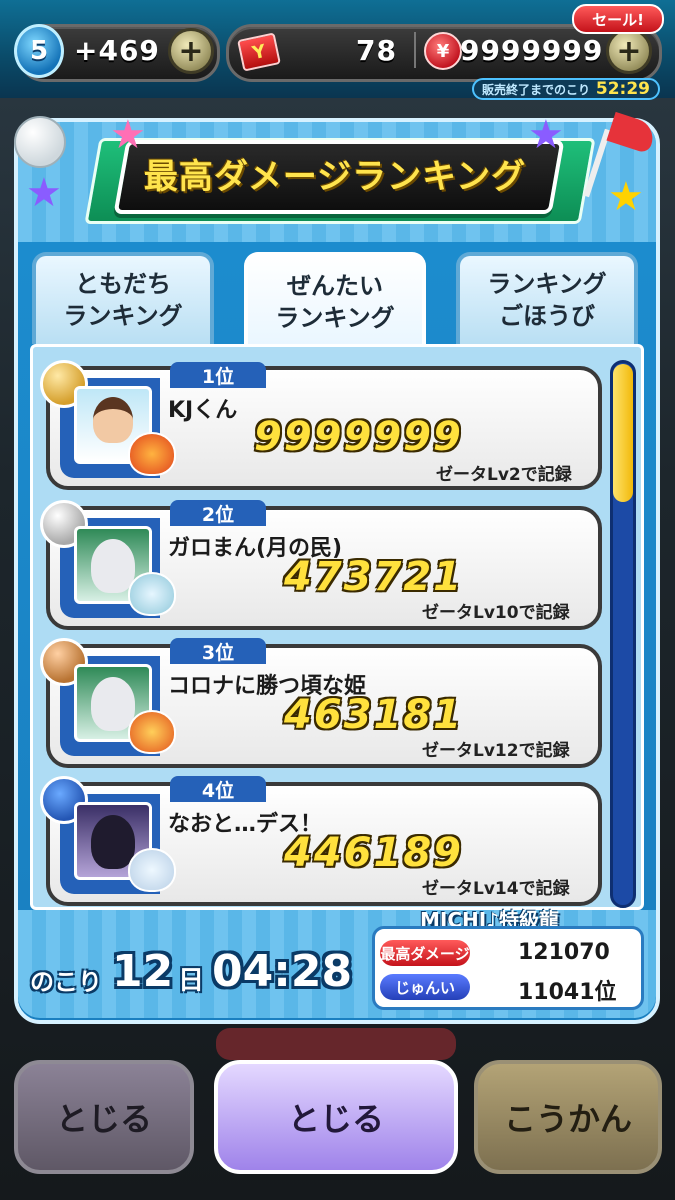  I want to click on coin-count: 9999999, so click(532, 50).